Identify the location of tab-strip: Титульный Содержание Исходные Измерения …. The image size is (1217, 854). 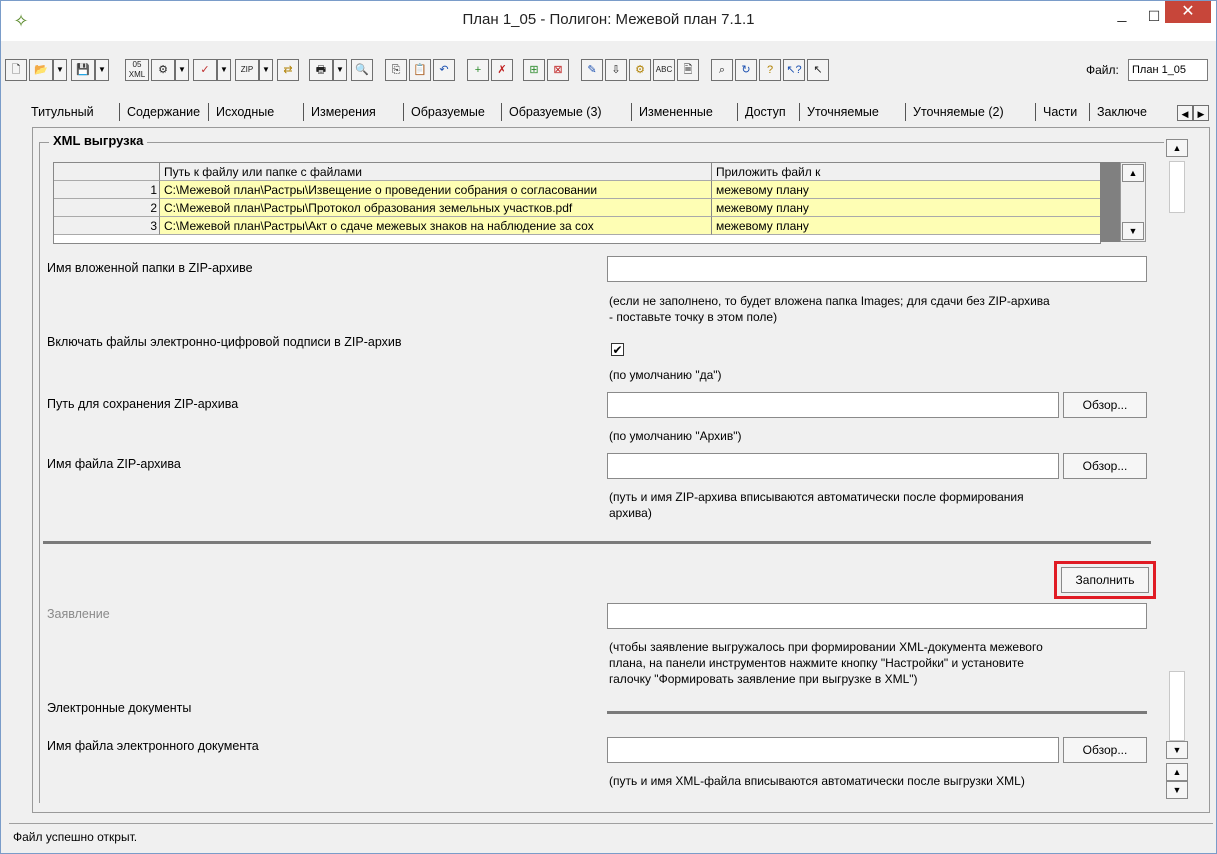
(621, 114).